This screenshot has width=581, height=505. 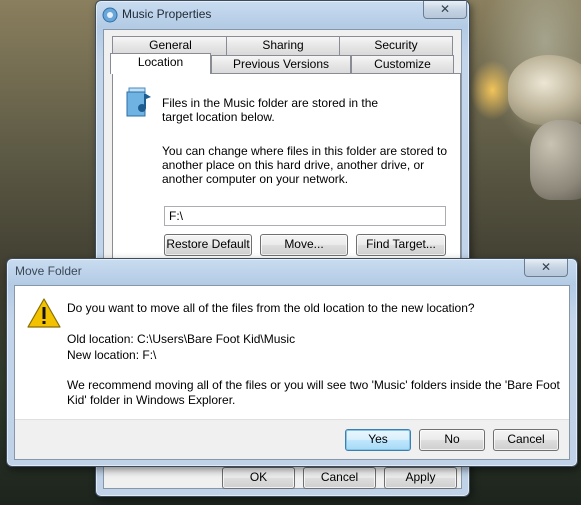 I want to click on warning-icon, so click(x=44, y=313).